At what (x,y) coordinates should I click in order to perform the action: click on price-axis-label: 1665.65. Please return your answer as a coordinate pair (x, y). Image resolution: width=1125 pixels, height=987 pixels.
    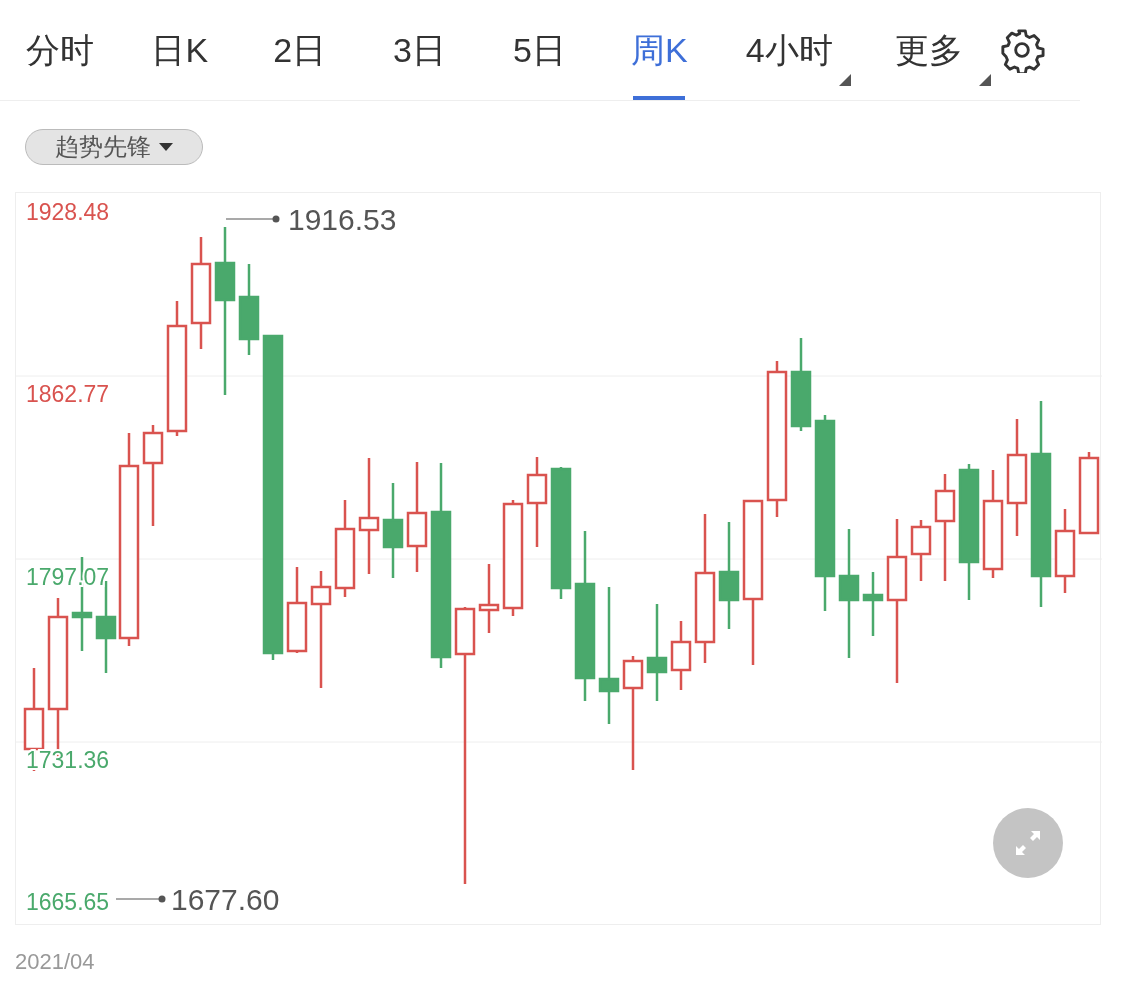
    Looking at the image, I should click on (68, 902).